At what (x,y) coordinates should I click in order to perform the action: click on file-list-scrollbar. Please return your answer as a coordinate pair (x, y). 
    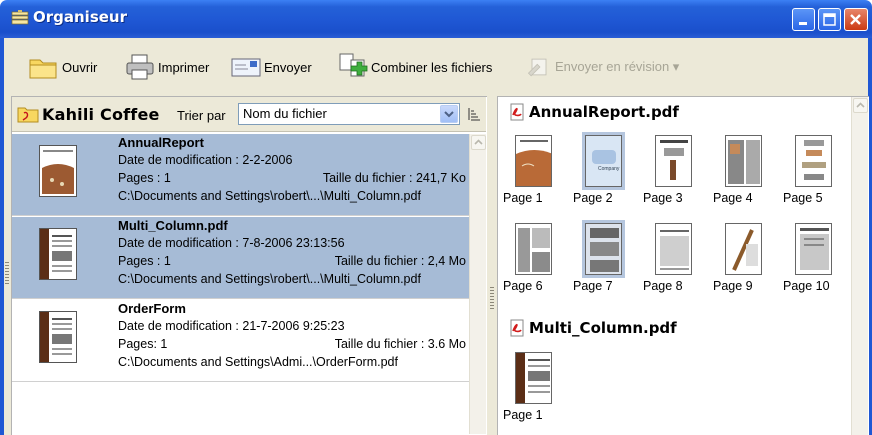
    Looking at the image, I should click on (477, 284).